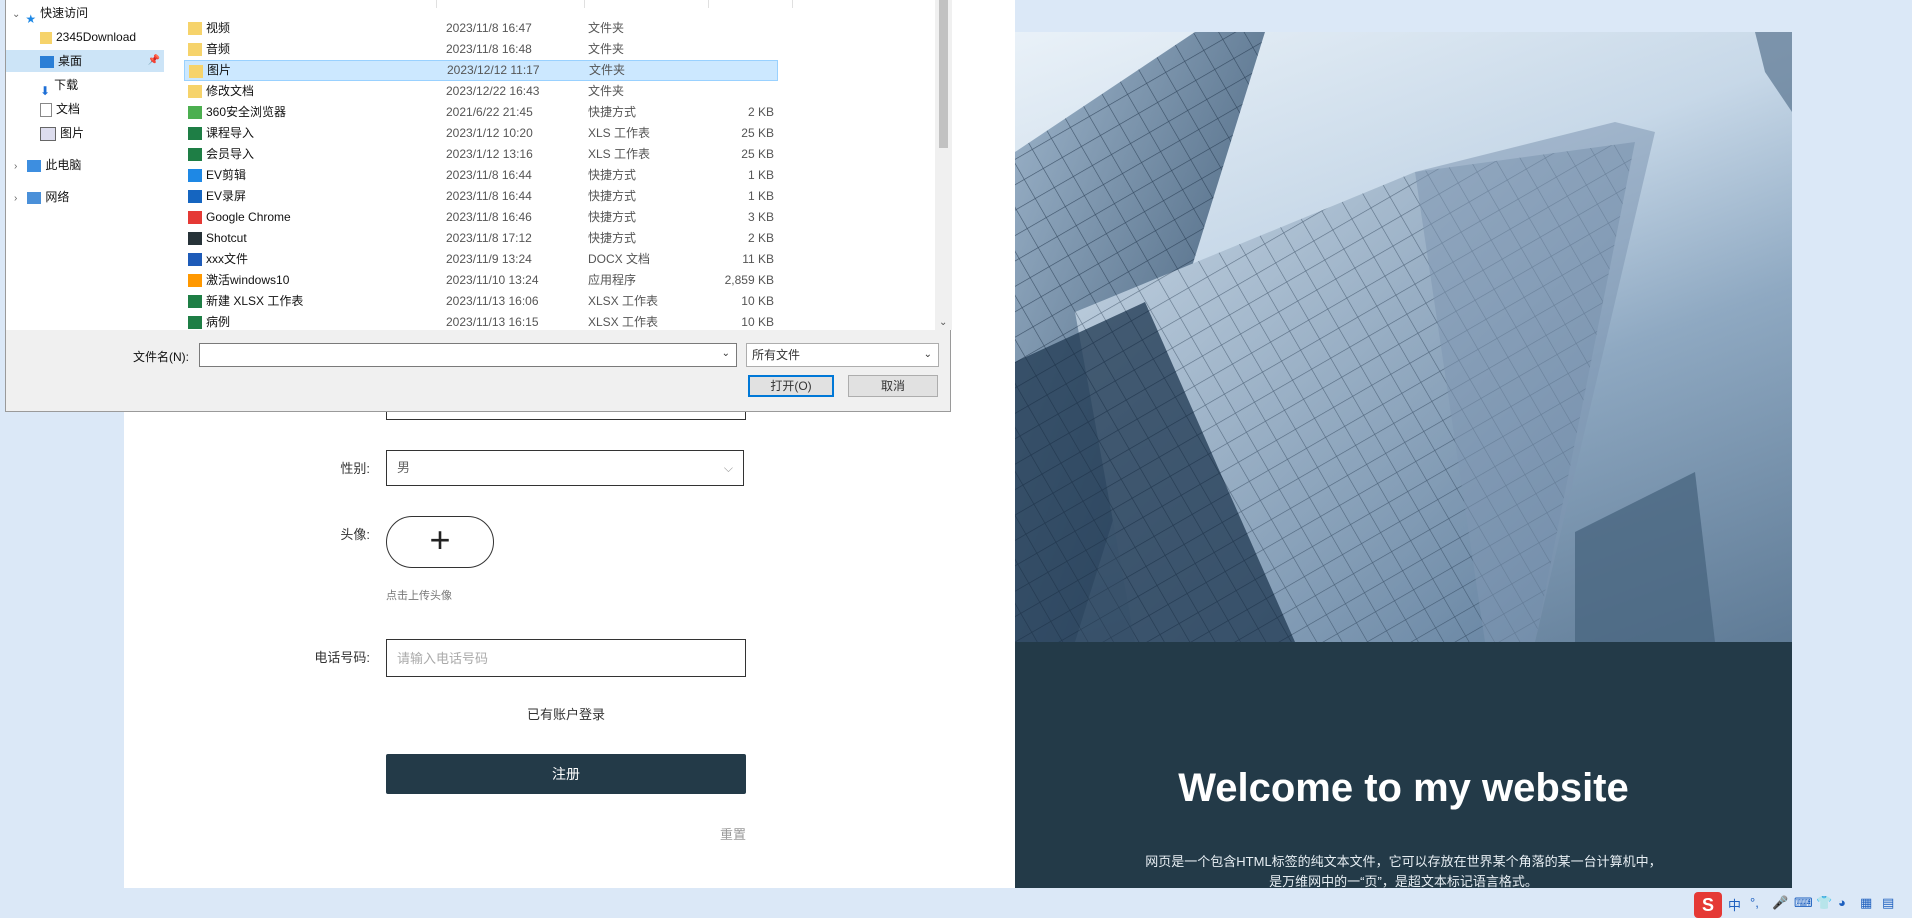  I want to click on file-name: 会员导入, so click(230, 154).